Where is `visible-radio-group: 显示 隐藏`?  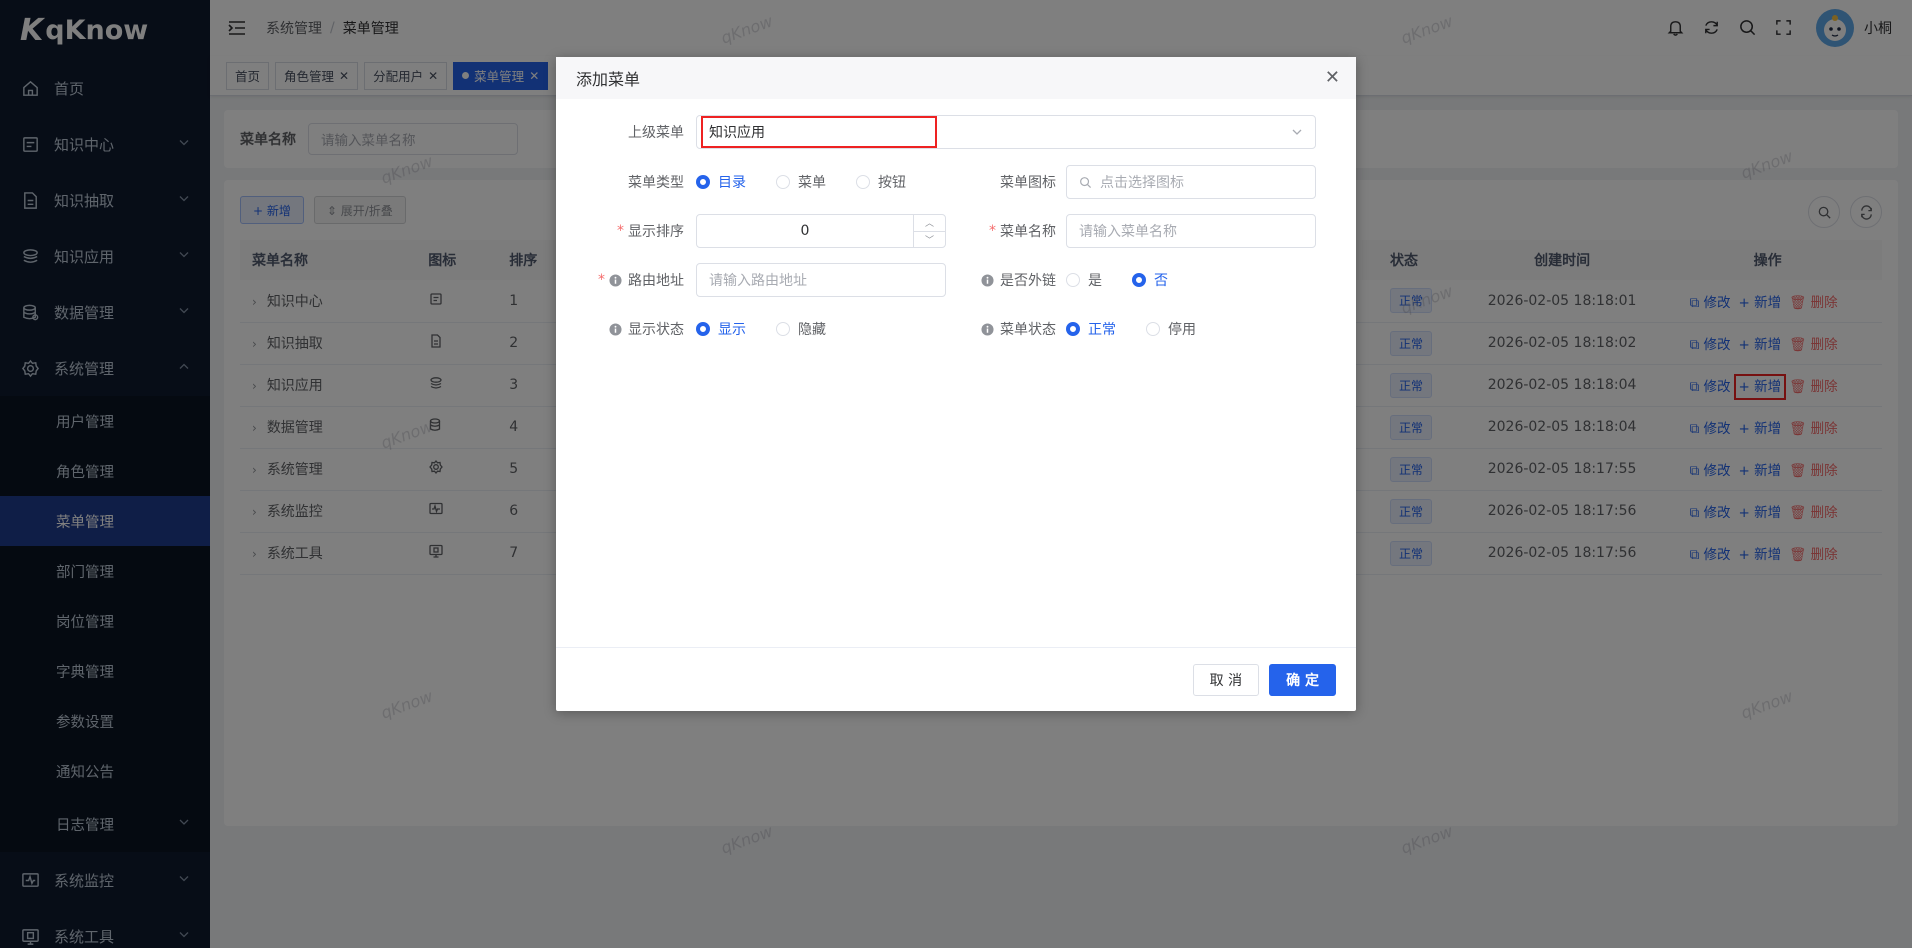
visible-radio-group: 显示 隐藏 is located at coordinates (761, 329).